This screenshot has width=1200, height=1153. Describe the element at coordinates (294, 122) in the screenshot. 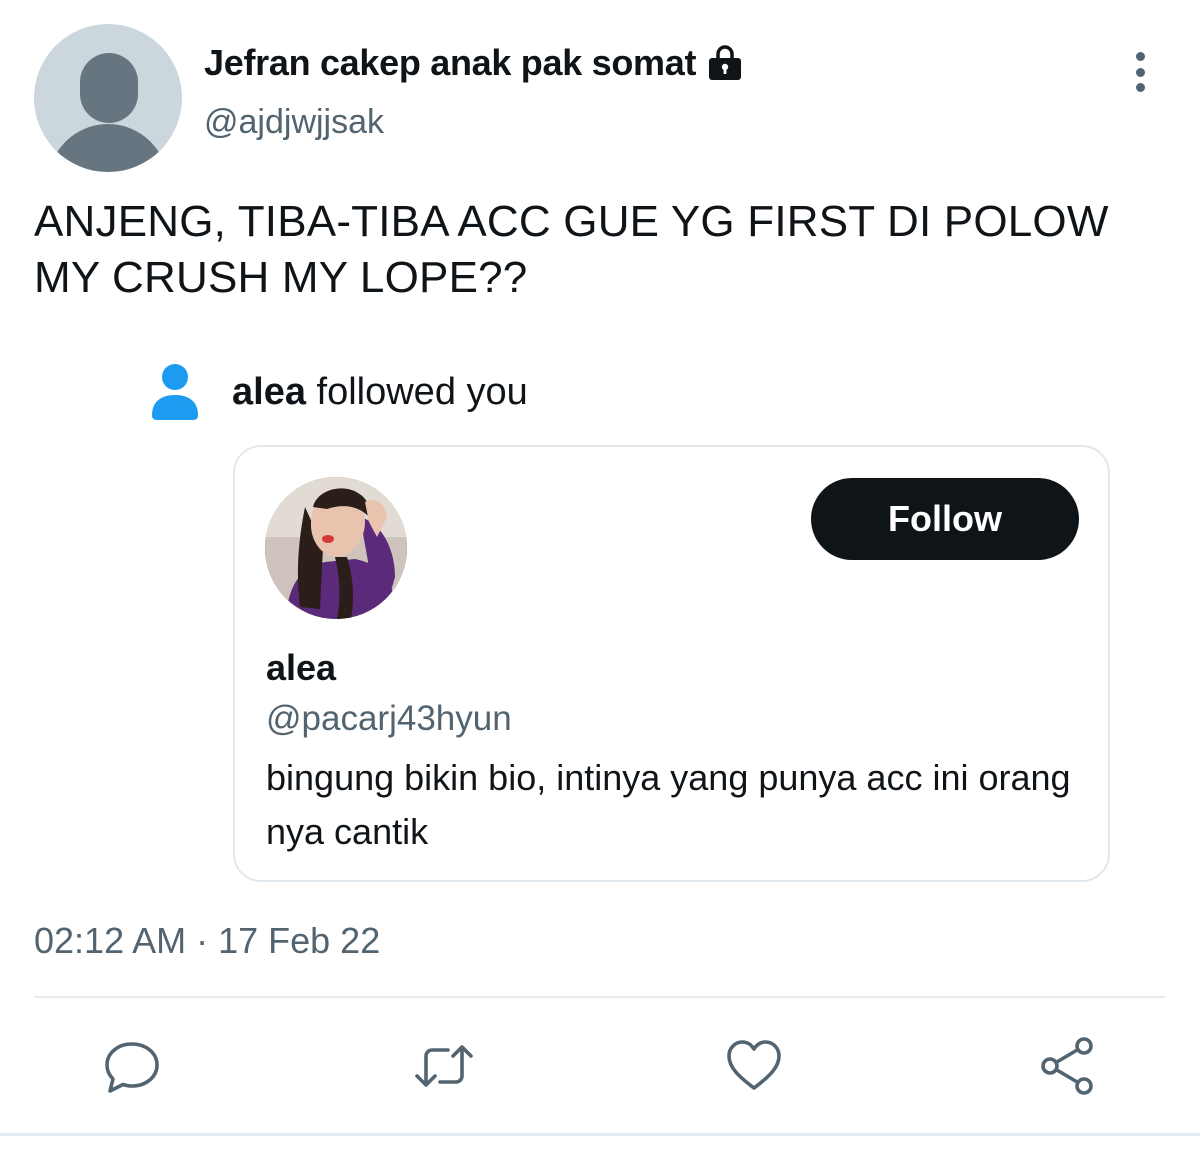

I see `author-handle: @ajdjwjjsak` at that location.